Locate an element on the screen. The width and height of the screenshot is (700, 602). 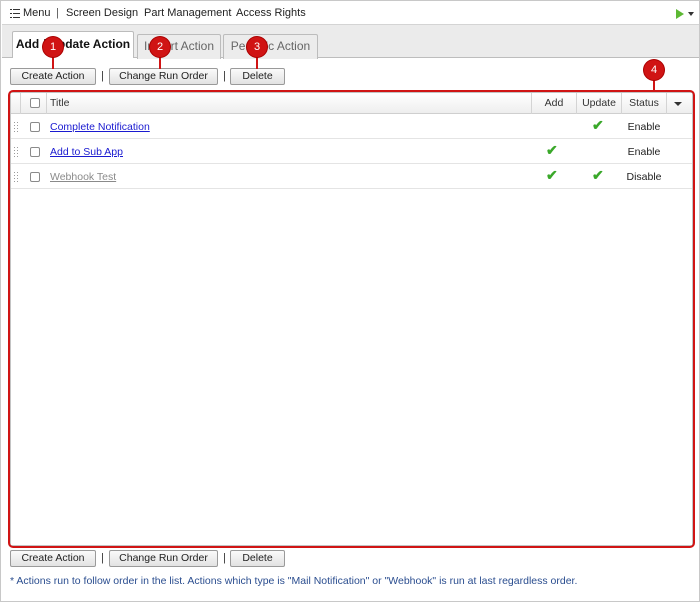
action-title-link: Complete Notification is located at coordinates (100, 127).